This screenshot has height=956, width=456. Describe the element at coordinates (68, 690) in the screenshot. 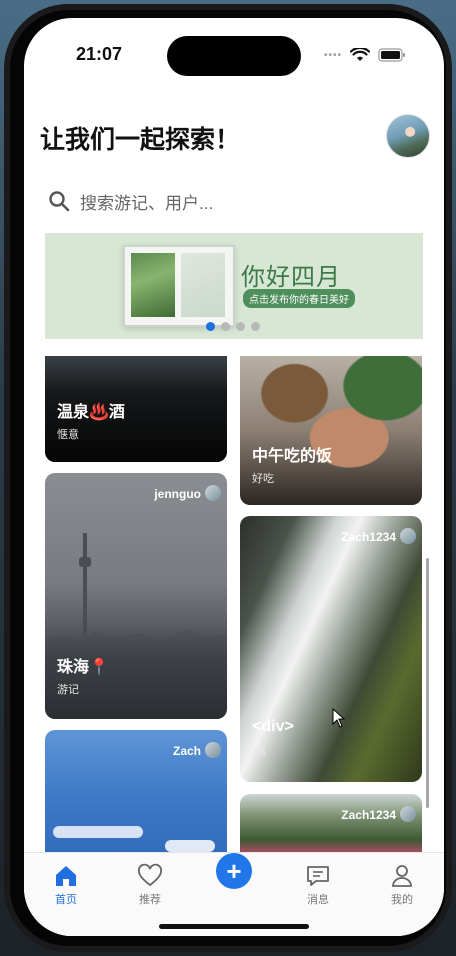

I see `card-subtitle: 游记` at that location.